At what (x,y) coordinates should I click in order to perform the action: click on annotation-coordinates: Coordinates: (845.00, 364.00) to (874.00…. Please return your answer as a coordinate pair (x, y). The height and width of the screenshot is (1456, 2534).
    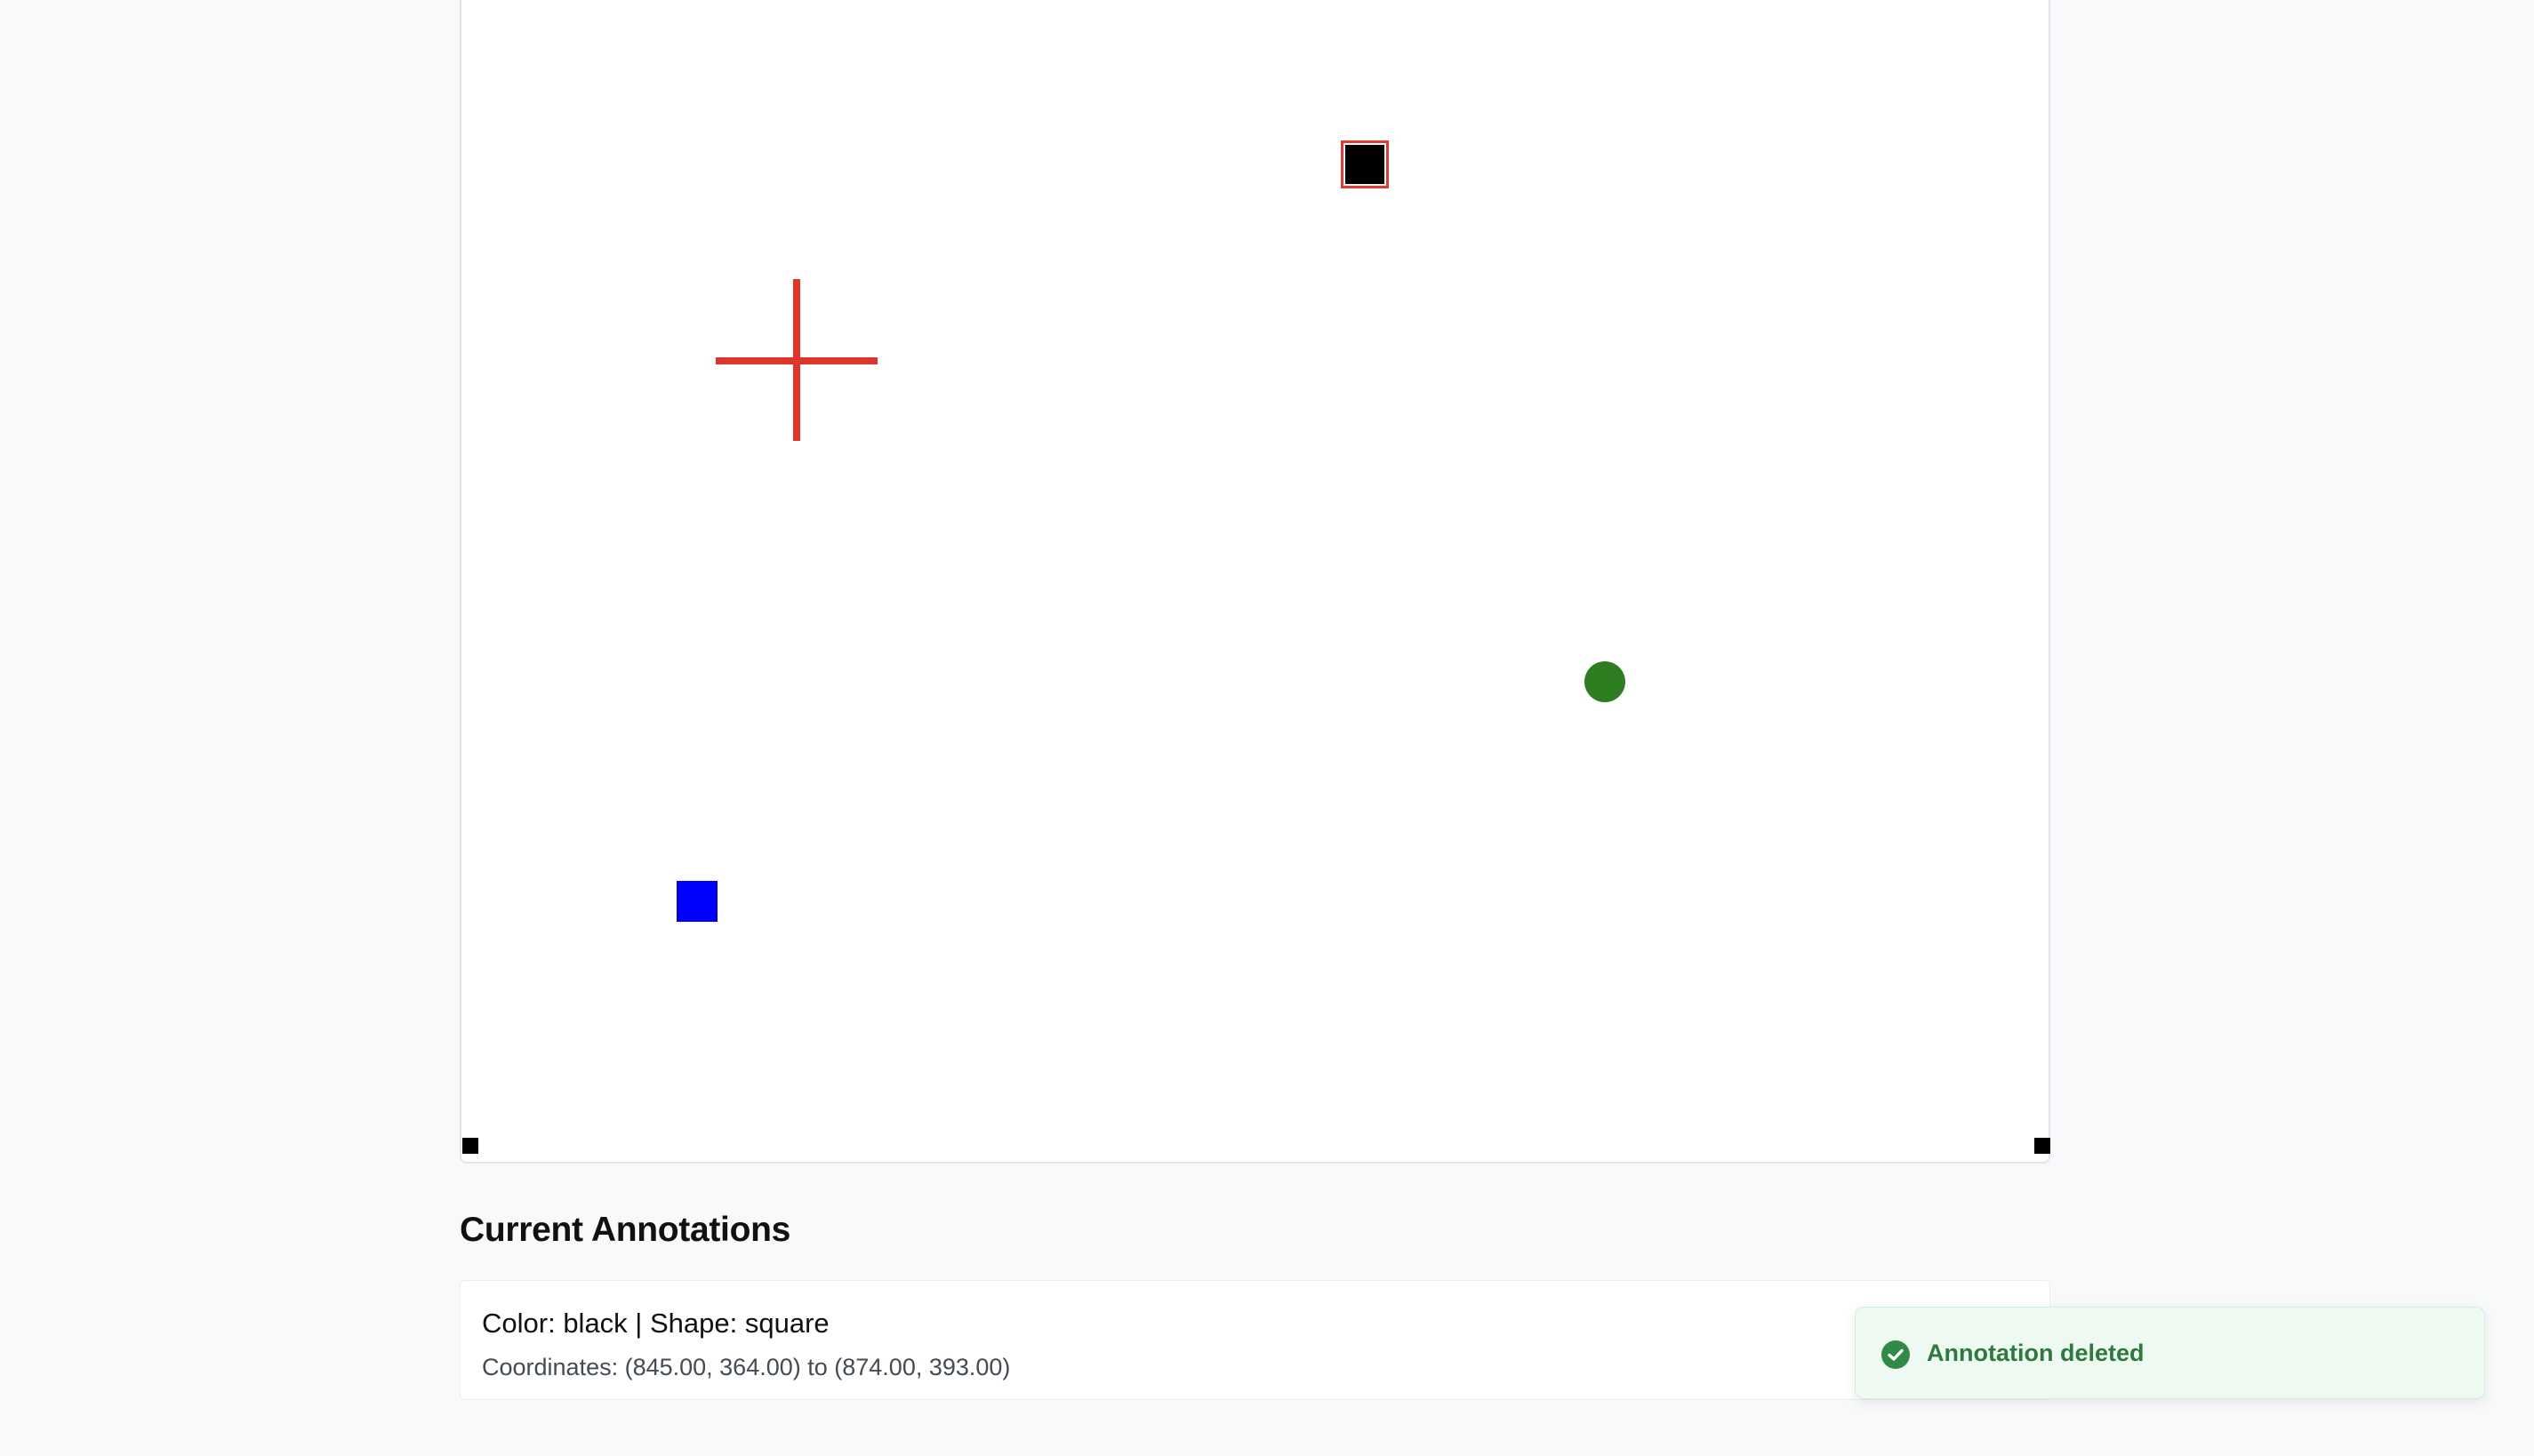
    Looking at the image, I should click on (746, 1367).